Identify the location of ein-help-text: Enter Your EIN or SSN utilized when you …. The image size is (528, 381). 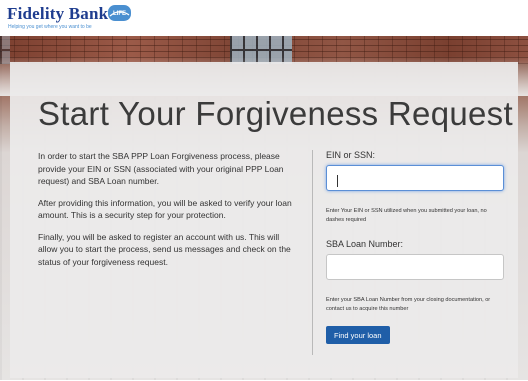
(406, 215).